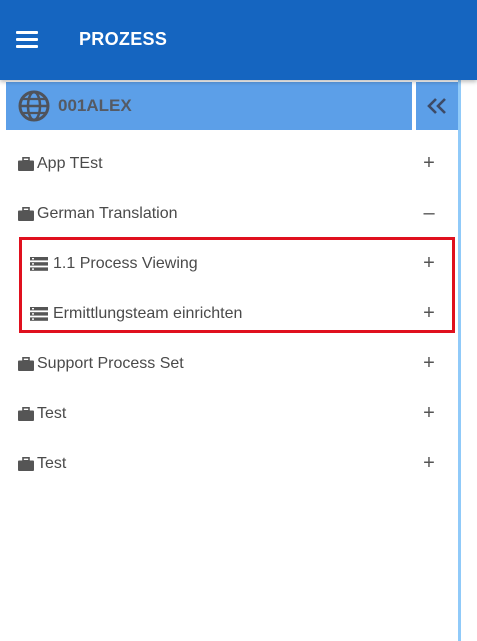 The width and height of the screenshot is (477, 641). Describe the element at coordinates (229, 365) in the screenshot. I see `tree-item-support-process-set: Support Process Set +` at that location.